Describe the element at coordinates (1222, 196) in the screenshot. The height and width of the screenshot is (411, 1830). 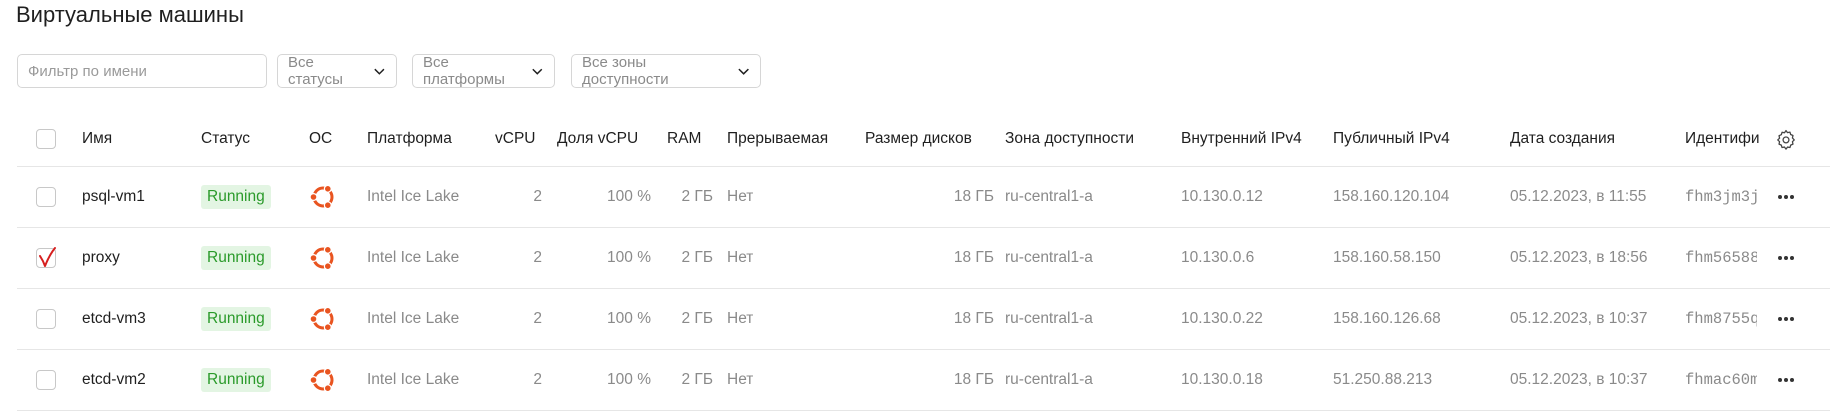
I see `internal-ip-value: 10.130.0.12` at that location.